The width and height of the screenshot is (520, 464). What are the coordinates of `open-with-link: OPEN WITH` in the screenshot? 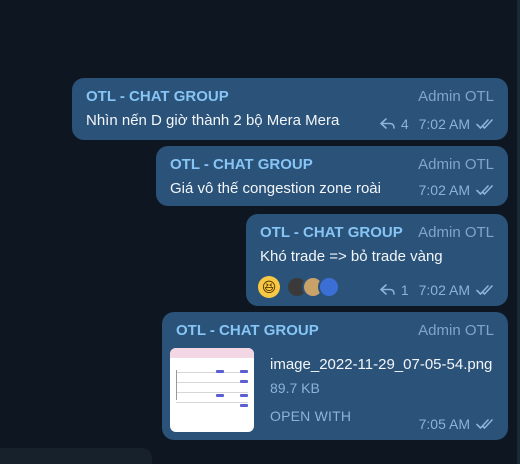 It's located at (310, 416).